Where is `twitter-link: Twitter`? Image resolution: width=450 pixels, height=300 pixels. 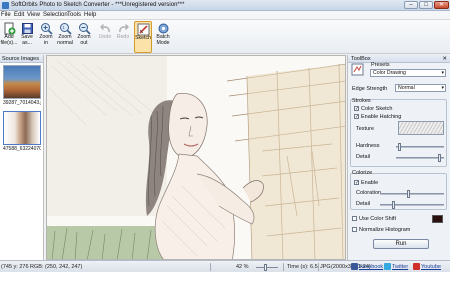 twitter-link: Twitter is located at coordinates (400, 267).